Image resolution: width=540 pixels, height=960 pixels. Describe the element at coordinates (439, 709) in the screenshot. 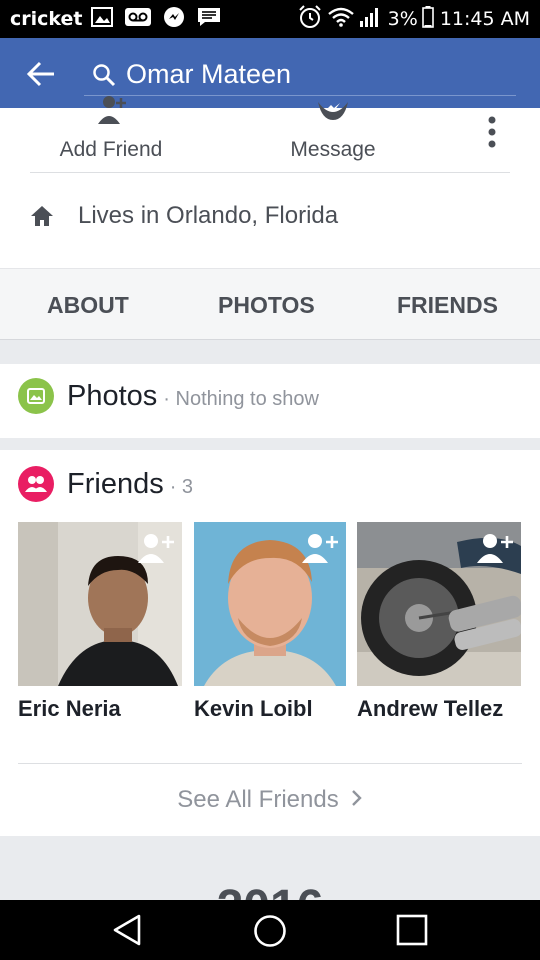

I see `friend-name: Andrew Tellez` at that location.